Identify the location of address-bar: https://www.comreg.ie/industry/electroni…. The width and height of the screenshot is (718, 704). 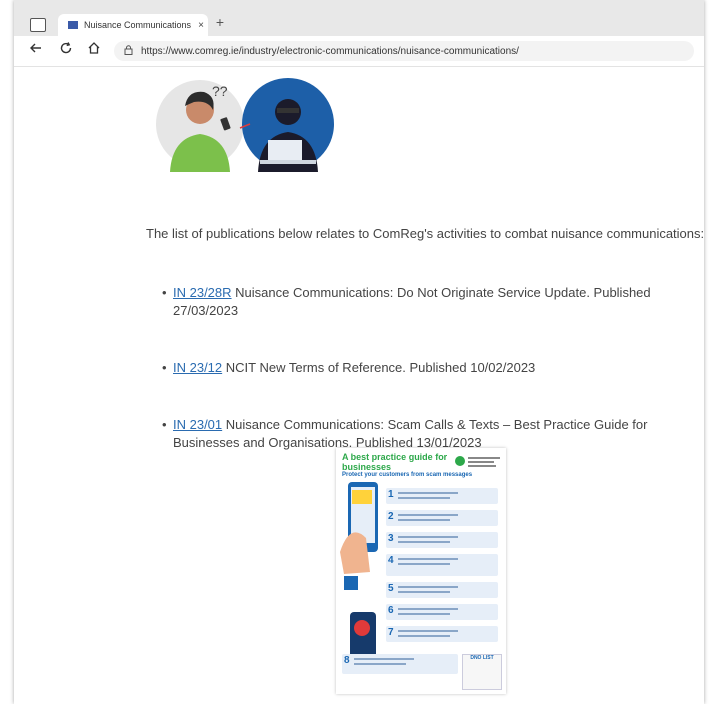
(404, 51).